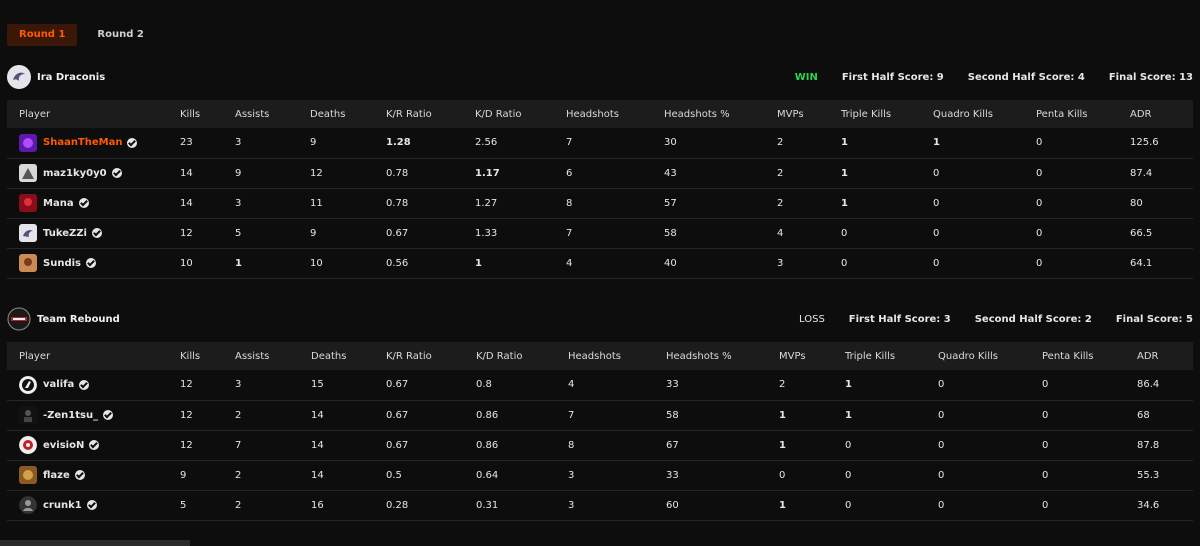 The height and width of the screenshot is (546, 1200). I want to click on second-half-score: Second Half Score: 4, so click(1026, 77).